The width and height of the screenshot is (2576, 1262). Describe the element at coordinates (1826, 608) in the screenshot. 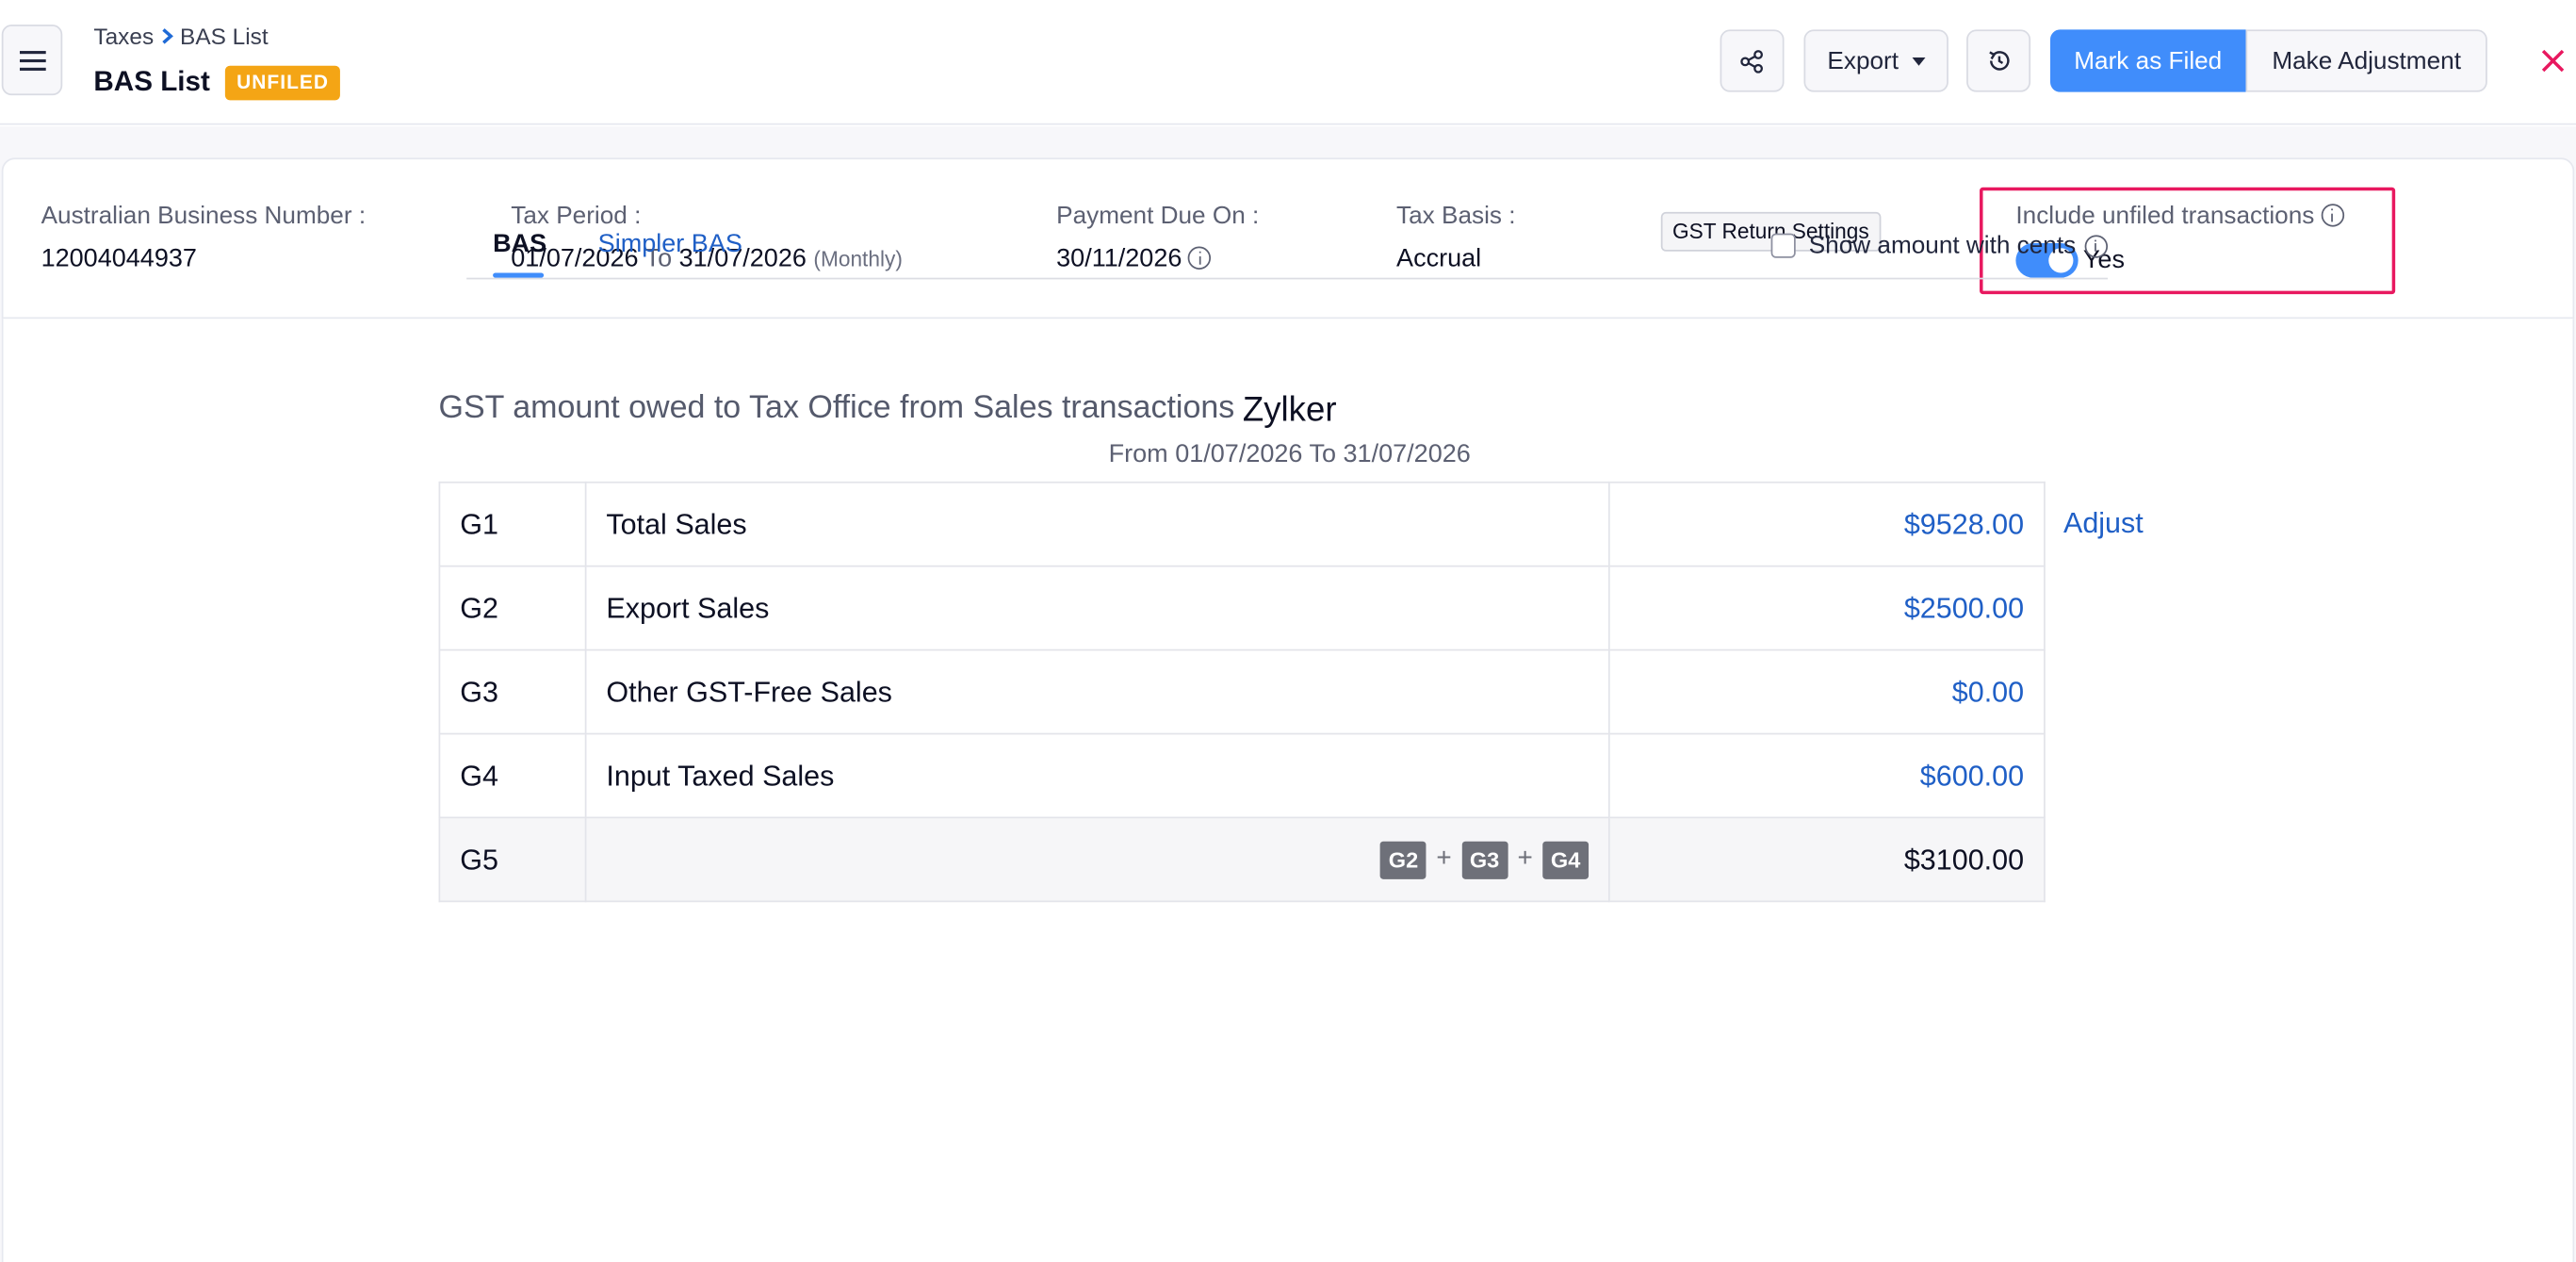

I see `row-amount: $2500.00` at that location.